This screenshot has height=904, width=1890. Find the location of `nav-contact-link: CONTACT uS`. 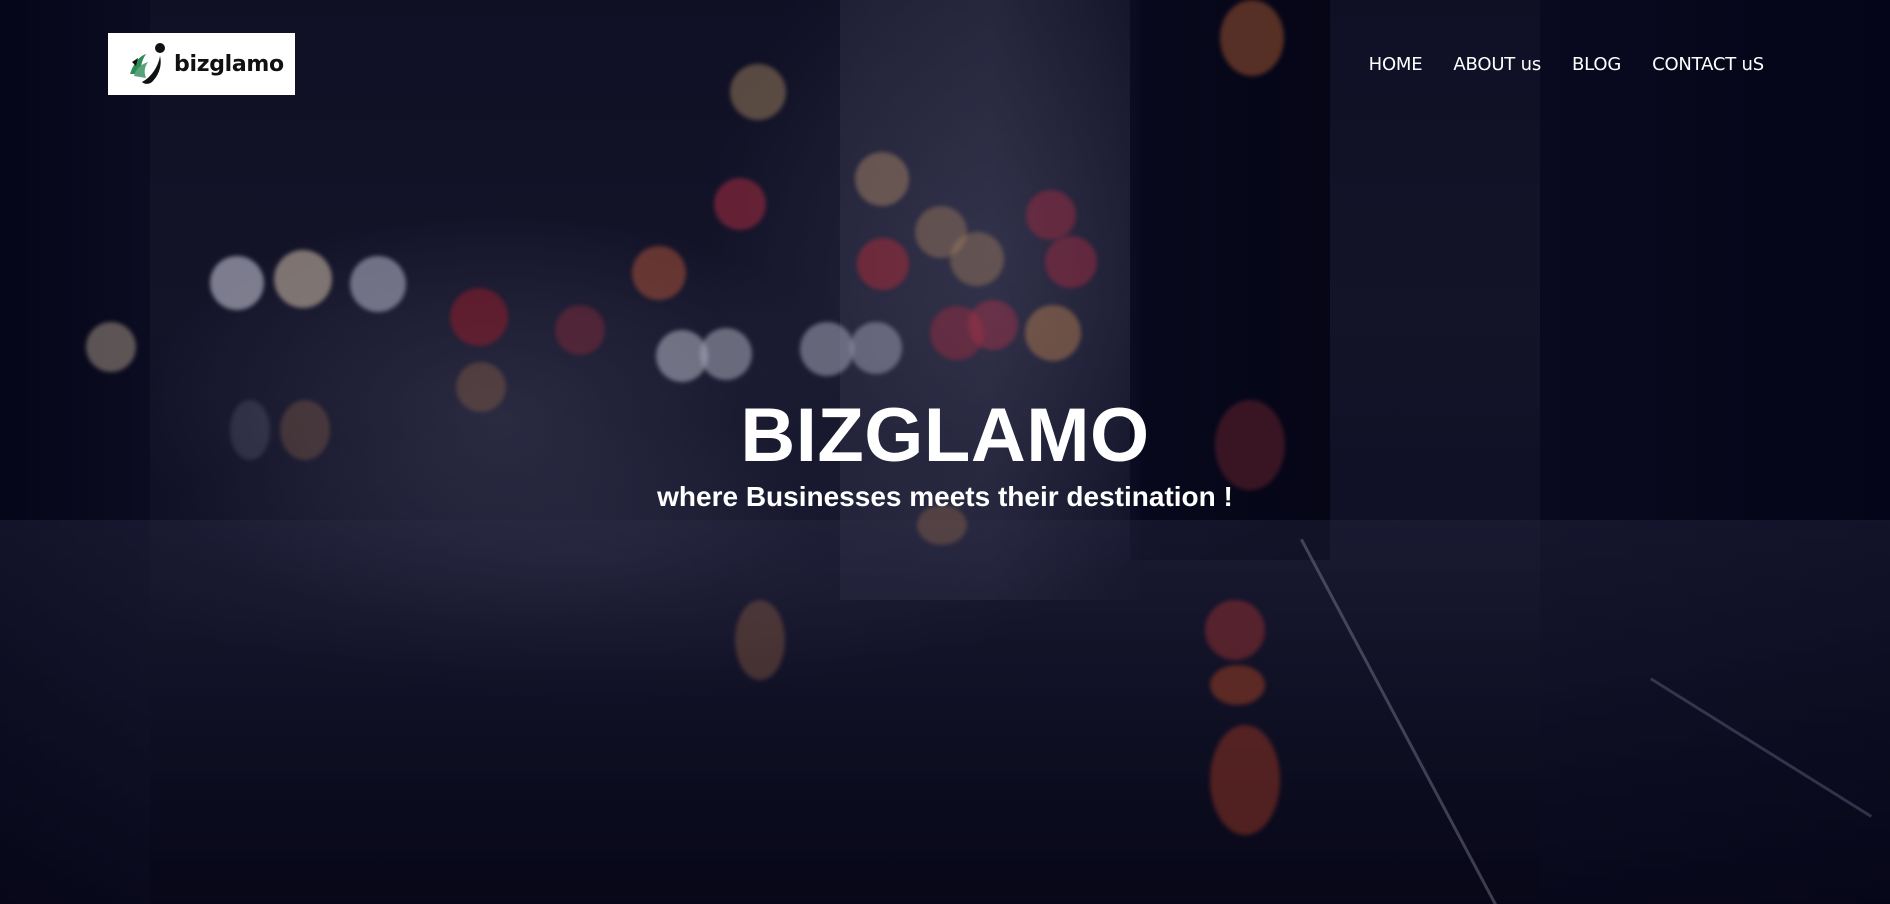

nav-contact-link: CONTACT uS is located at coordinates (1708, 64).